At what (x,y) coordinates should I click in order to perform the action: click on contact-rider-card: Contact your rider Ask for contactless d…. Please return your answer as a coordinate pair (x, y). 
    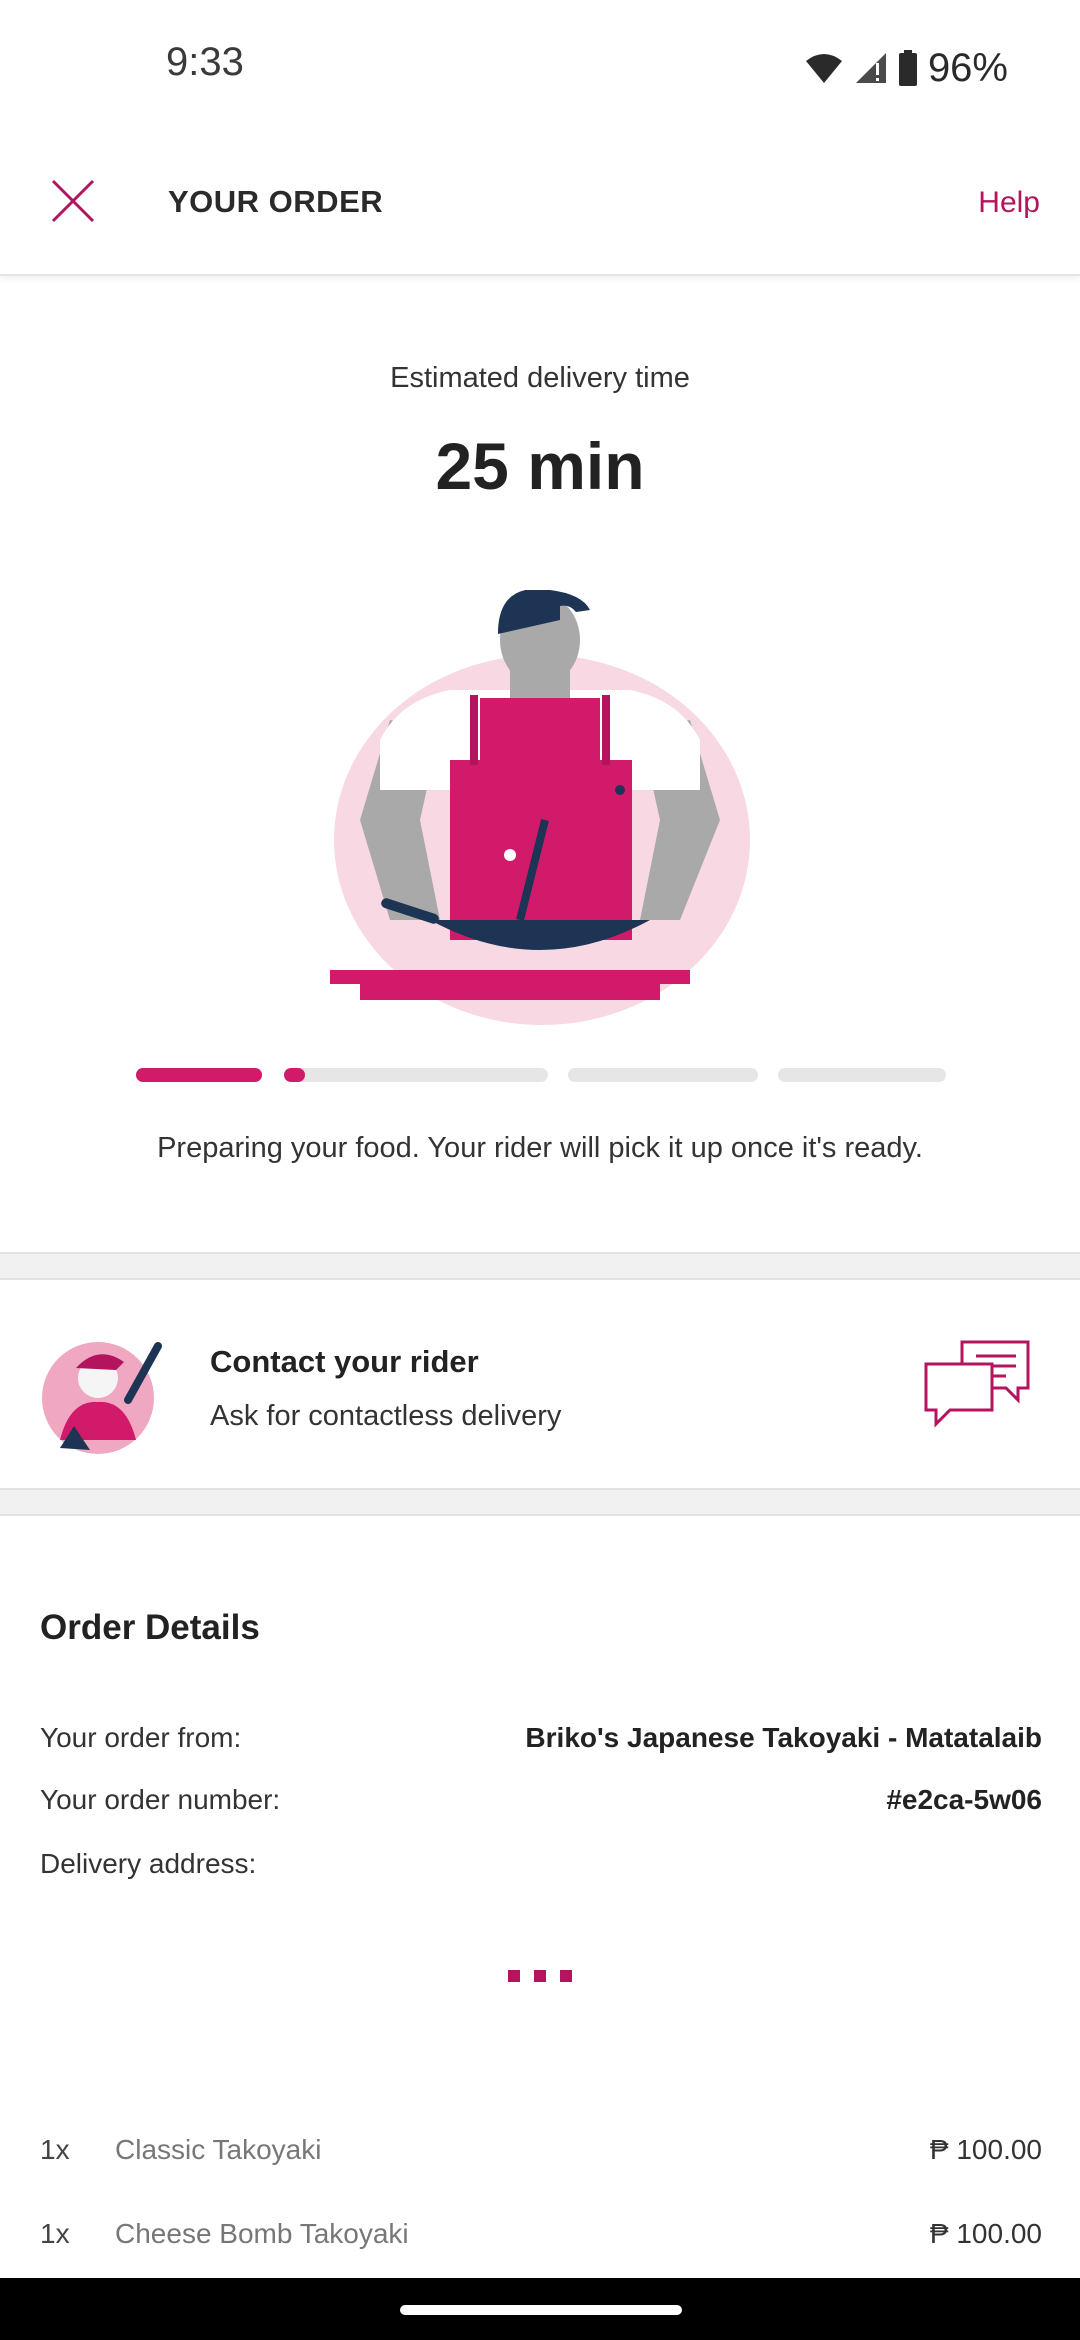
    Looking at the image, I should click on (540, 1383).